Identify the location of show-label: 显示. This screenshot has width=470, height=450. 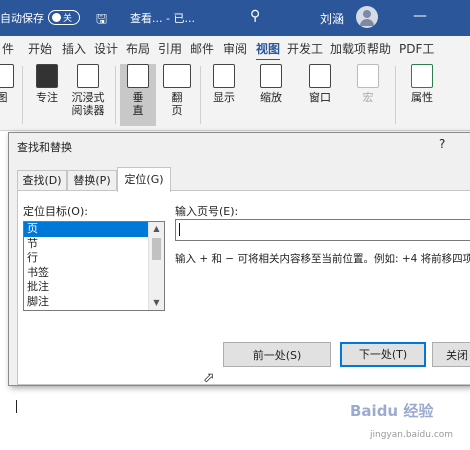
(224, 97).